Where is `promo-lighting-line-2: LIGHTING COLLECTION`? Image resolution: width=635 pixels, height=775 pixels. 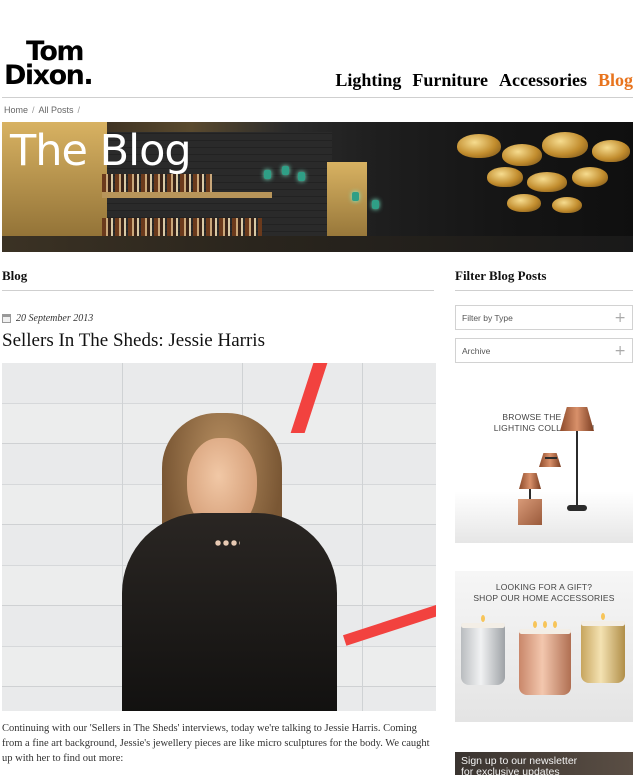
promo-lighting-line-2: LIGHTING COLLECTION is located at coordinates (544, 428).